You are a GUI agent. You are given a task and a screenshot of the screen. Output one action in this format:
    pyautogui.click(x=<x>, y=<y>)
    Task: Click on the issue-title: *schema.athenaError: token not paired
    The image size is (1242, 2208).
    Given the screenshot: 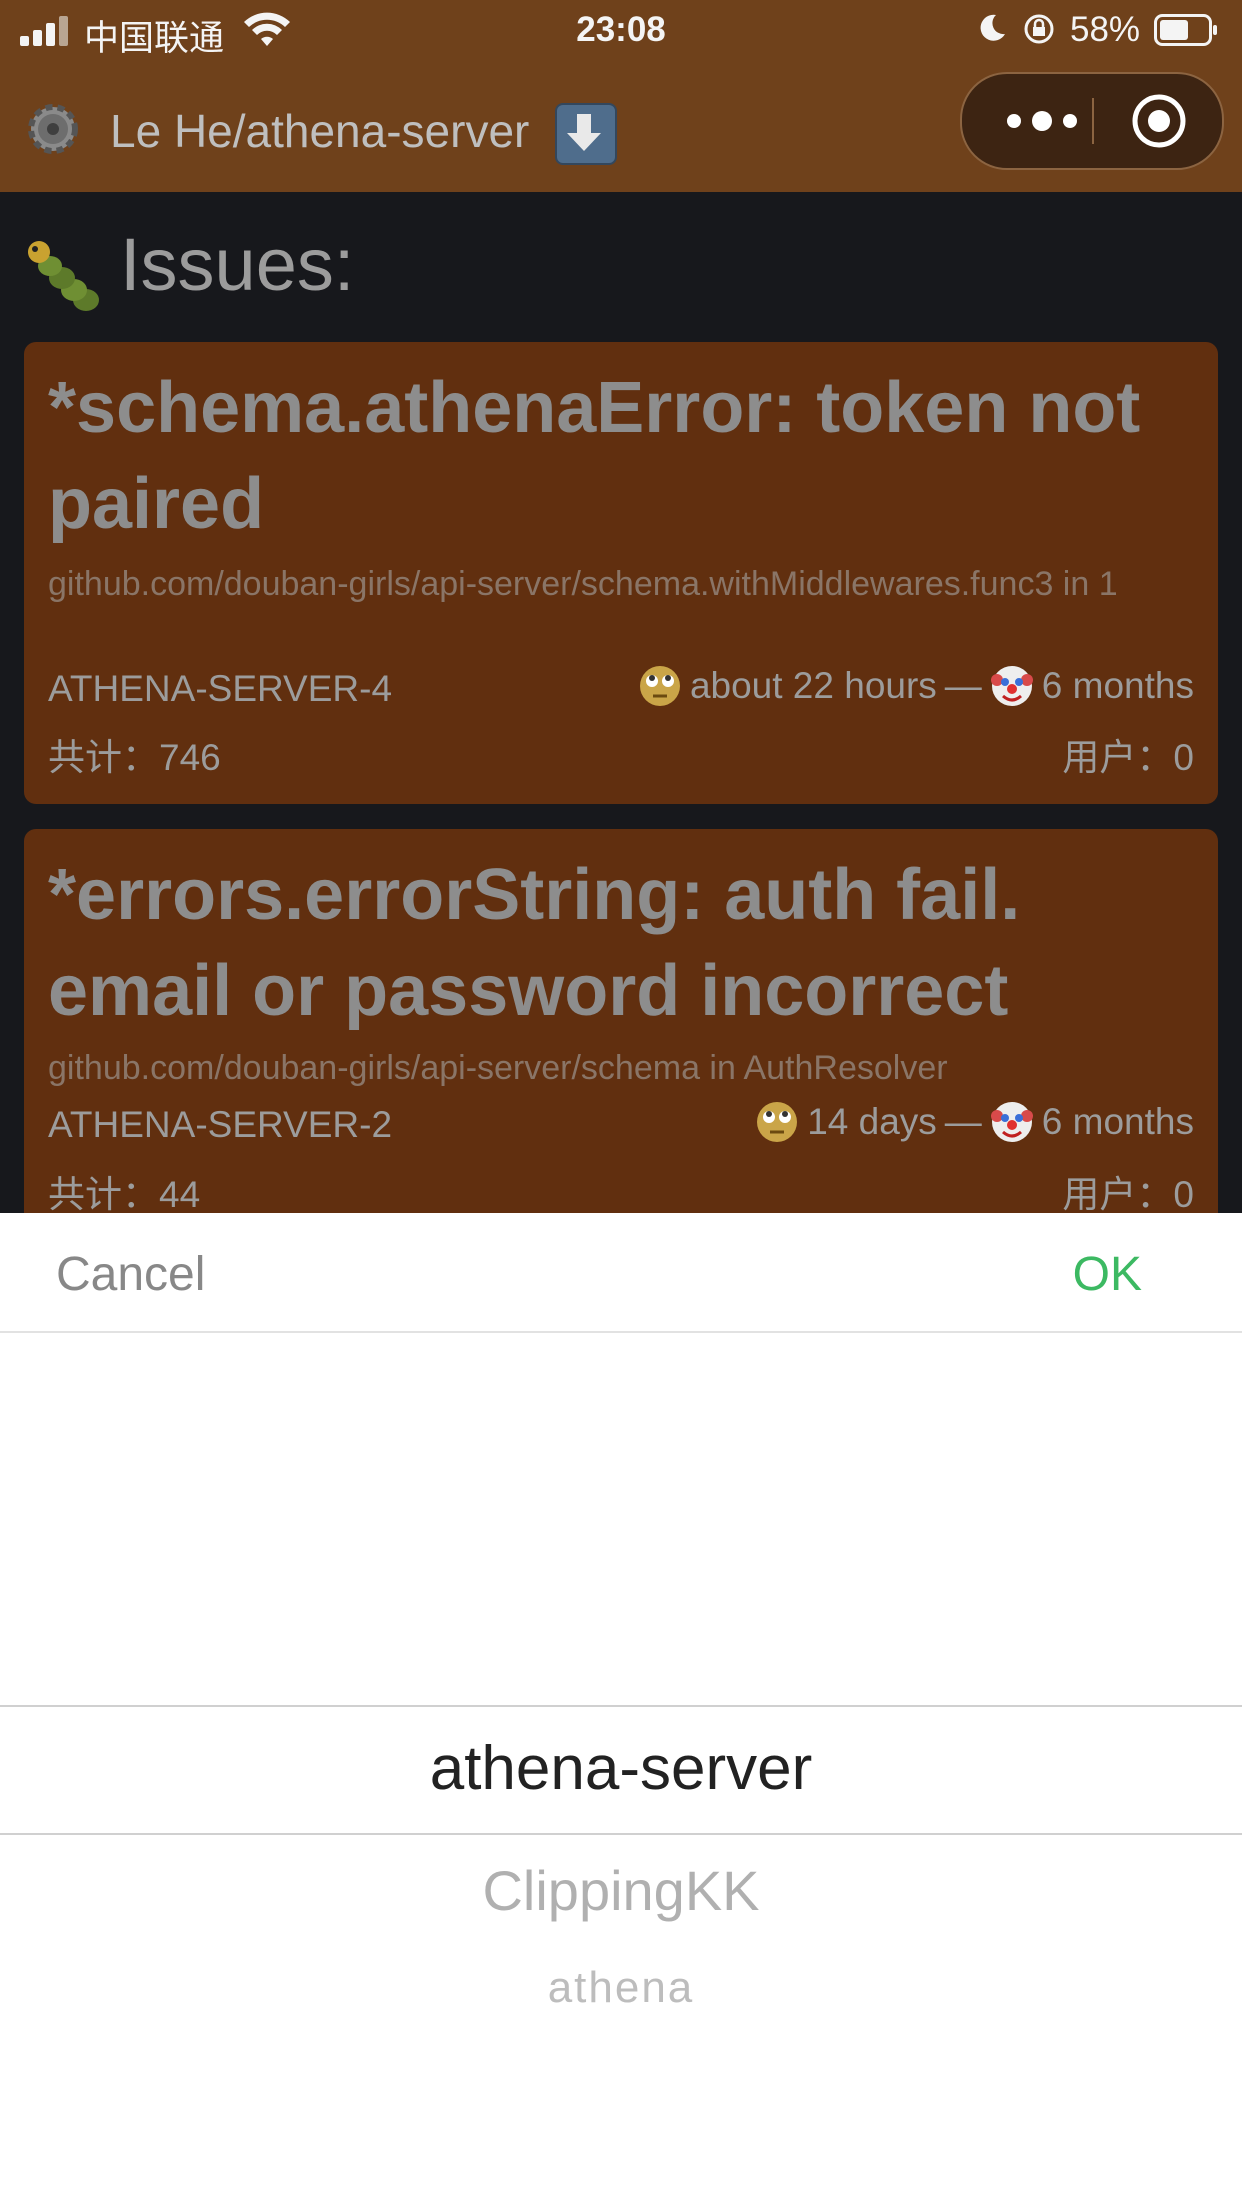 What is the action you would take?
    pyautogui.click(x=594, y=456)
    